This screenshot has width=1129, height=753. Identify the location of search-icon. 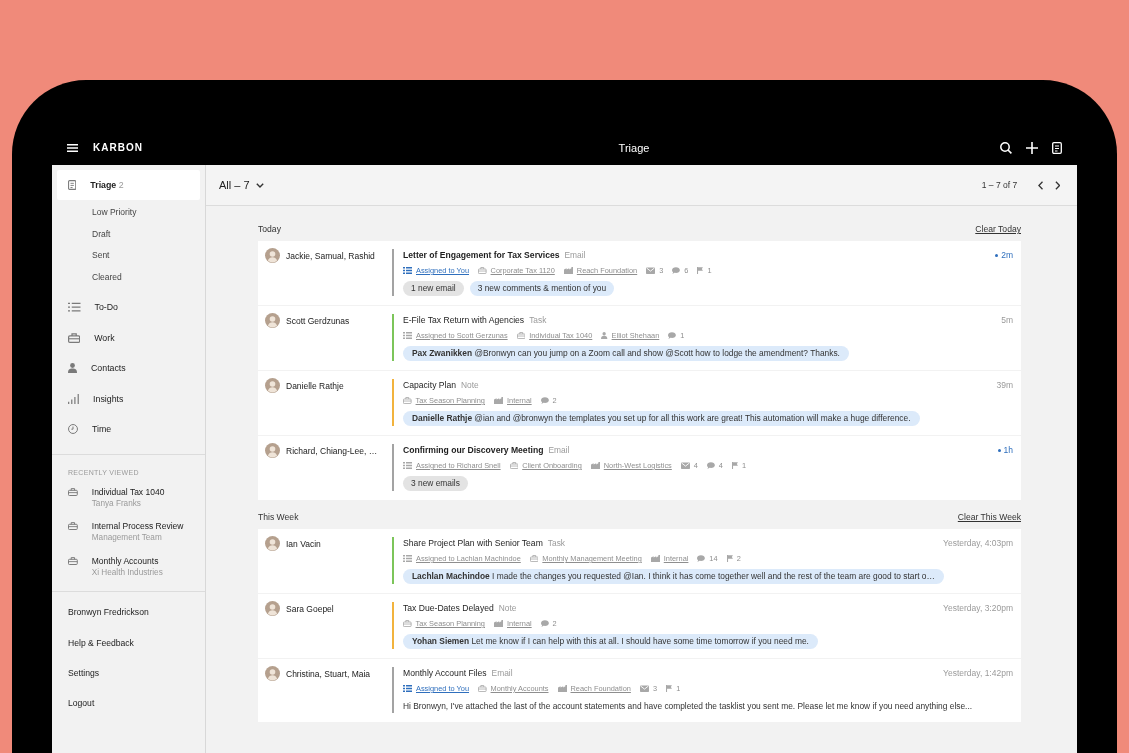
(1006, 147).